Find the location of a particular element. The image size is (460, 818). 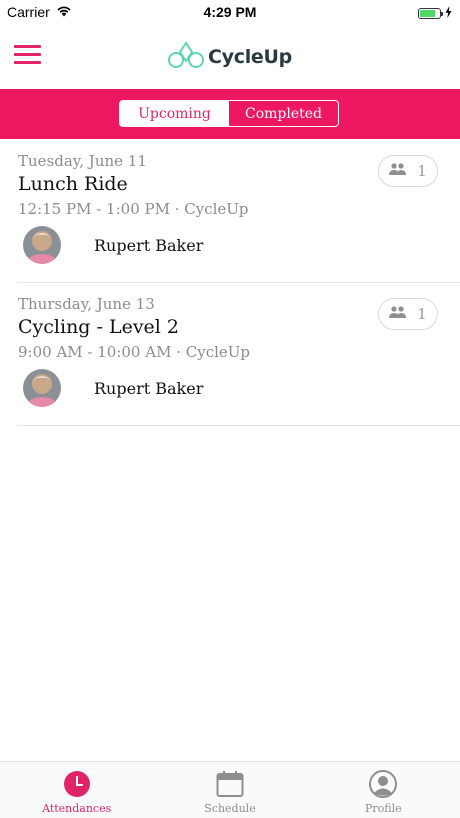

brand-name: CycleUp is located at coordinates (250, 57).